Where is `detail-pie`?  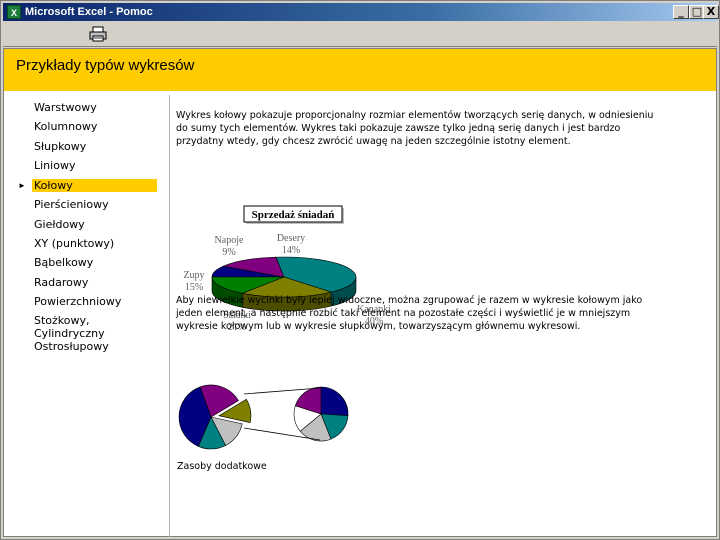 detail-pie is located at coordinates (321, 414).